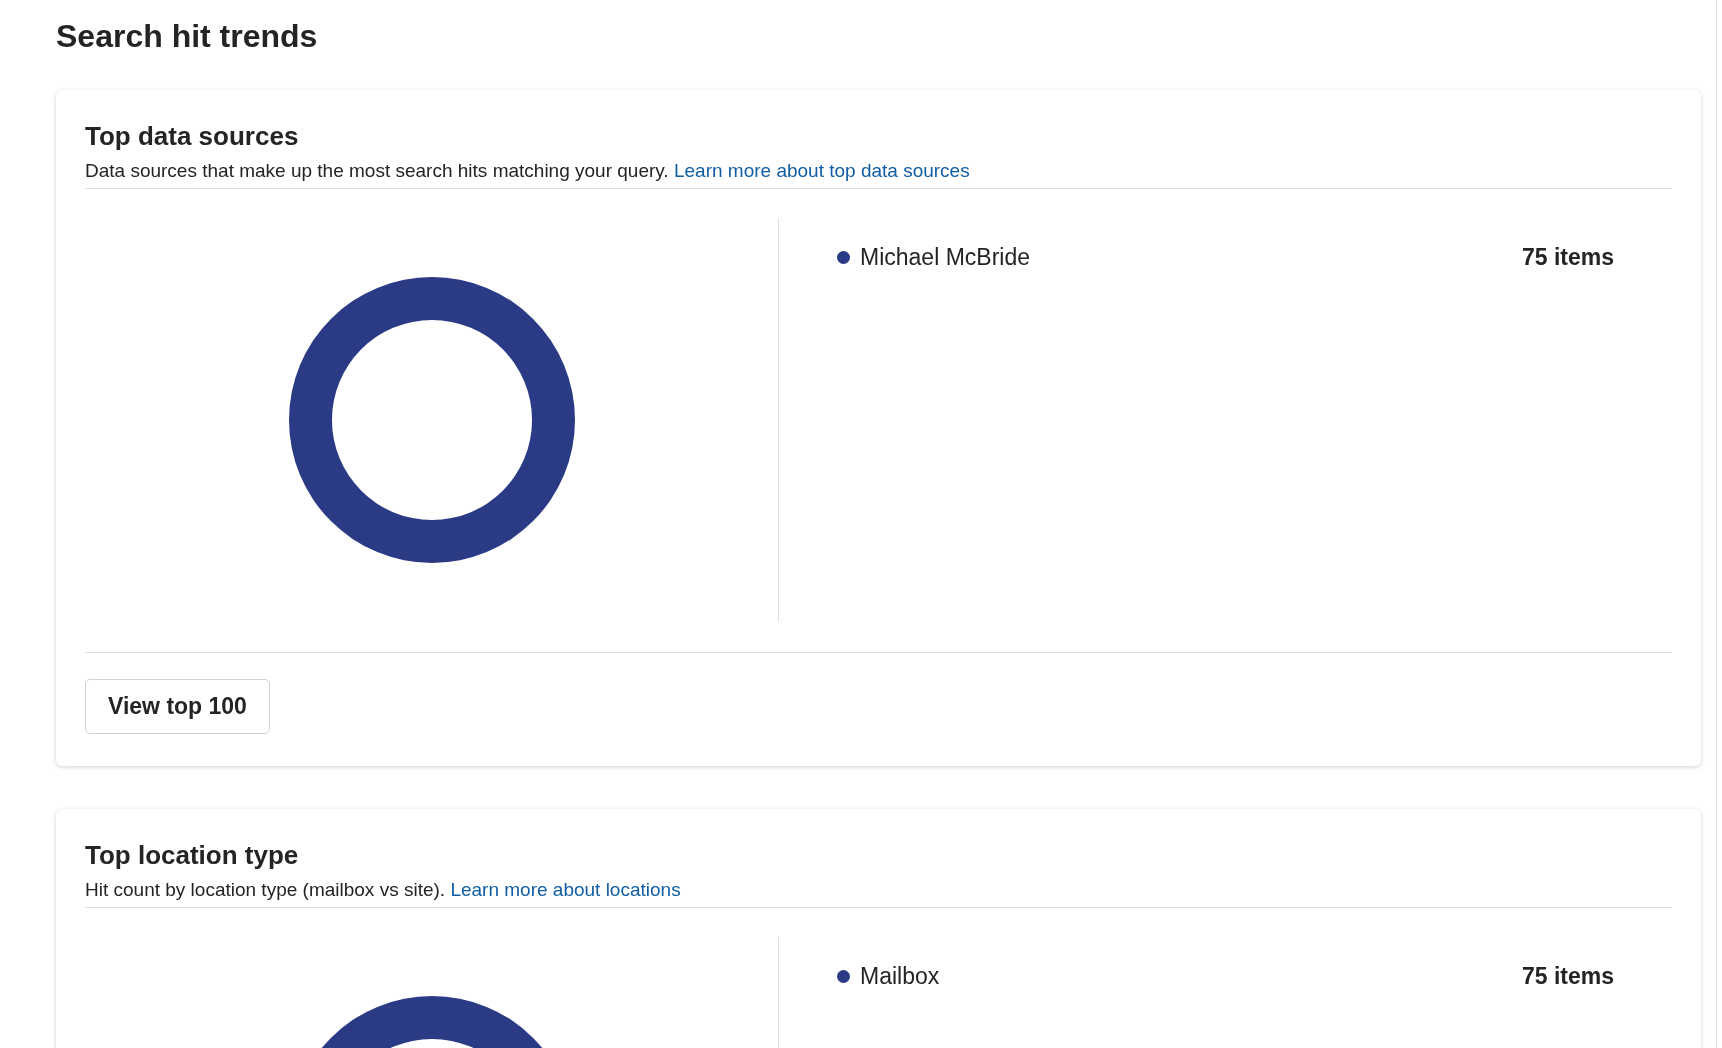 This screenshot has height=1048, width=1722. Describe the element at coordinates (900, 976) in the screenshot. I see `legend-label: Mailbox` at that location.